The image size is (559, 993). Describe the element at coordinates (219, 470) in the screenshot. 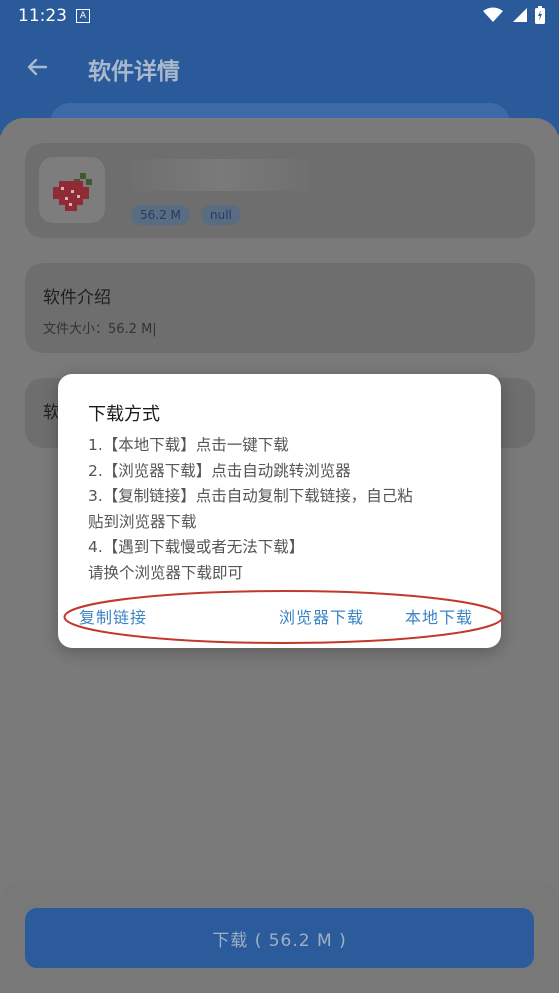

I see `dialog-line: 2.【浏览器下载】点击自动跳转浏览器` at that location.